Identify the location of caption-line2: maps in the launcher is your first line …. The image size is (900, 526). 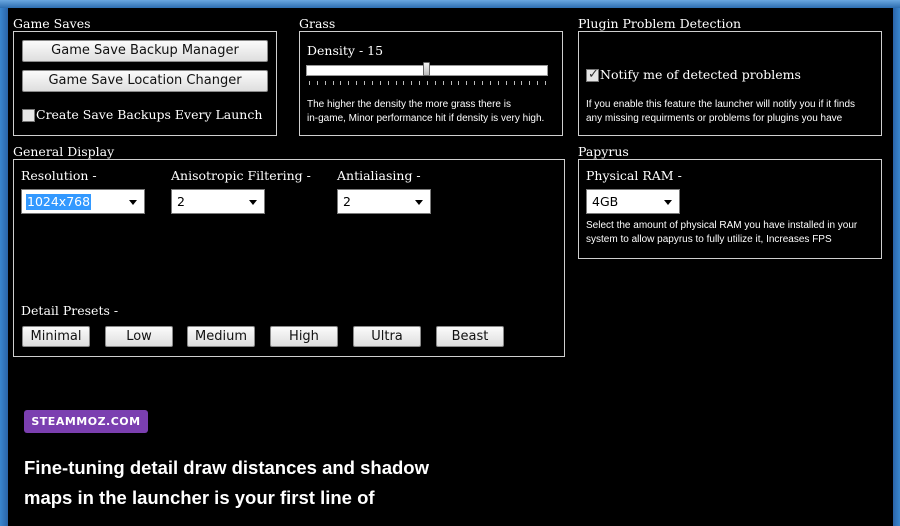
(199, 497).